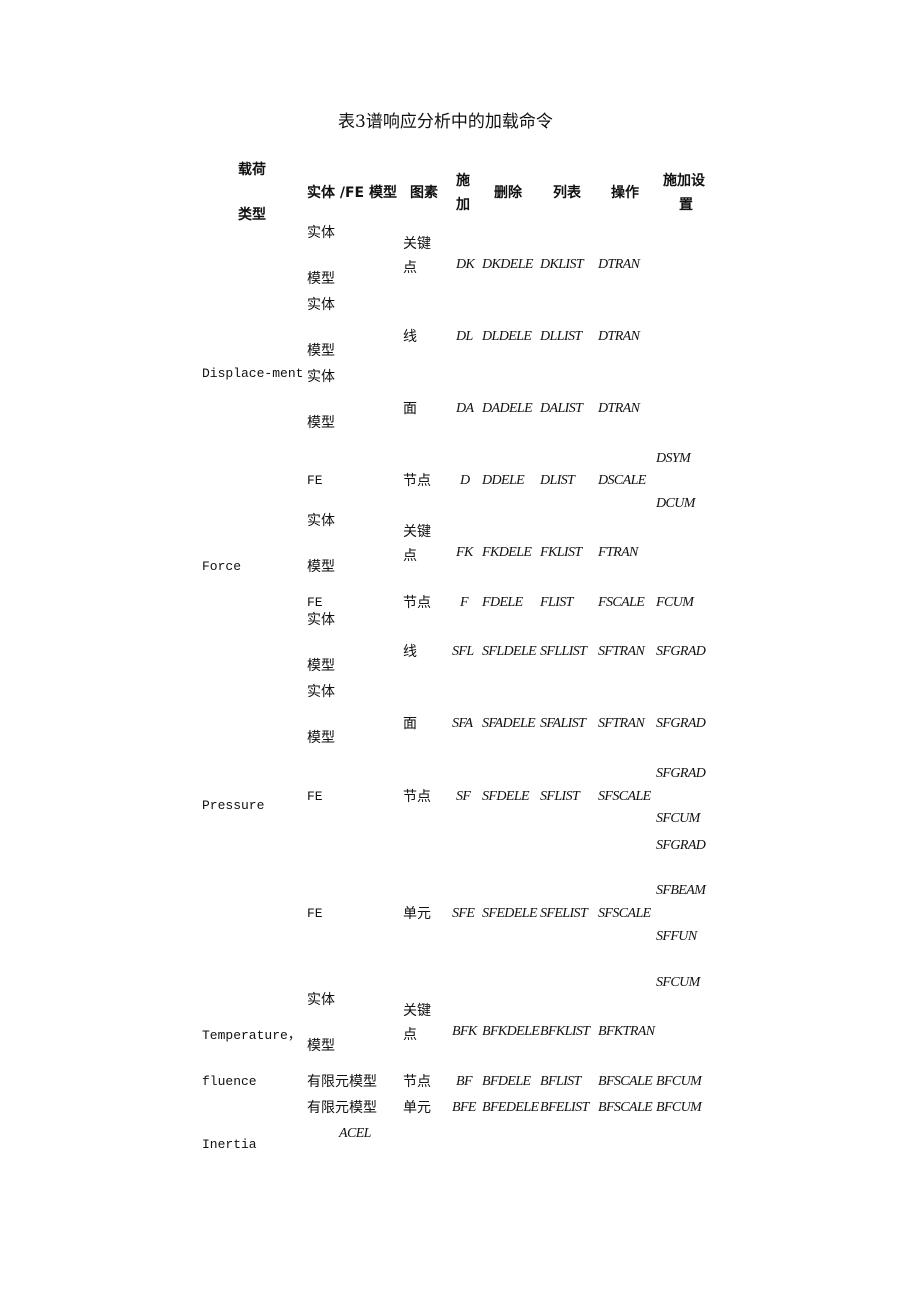 The width and height of the screenshot is (920, 1302). What do you see at coordinates (352, 193) in the screenshot?
I see `header-model: 实体 /FE 模型` at bounding box center [352, 193].